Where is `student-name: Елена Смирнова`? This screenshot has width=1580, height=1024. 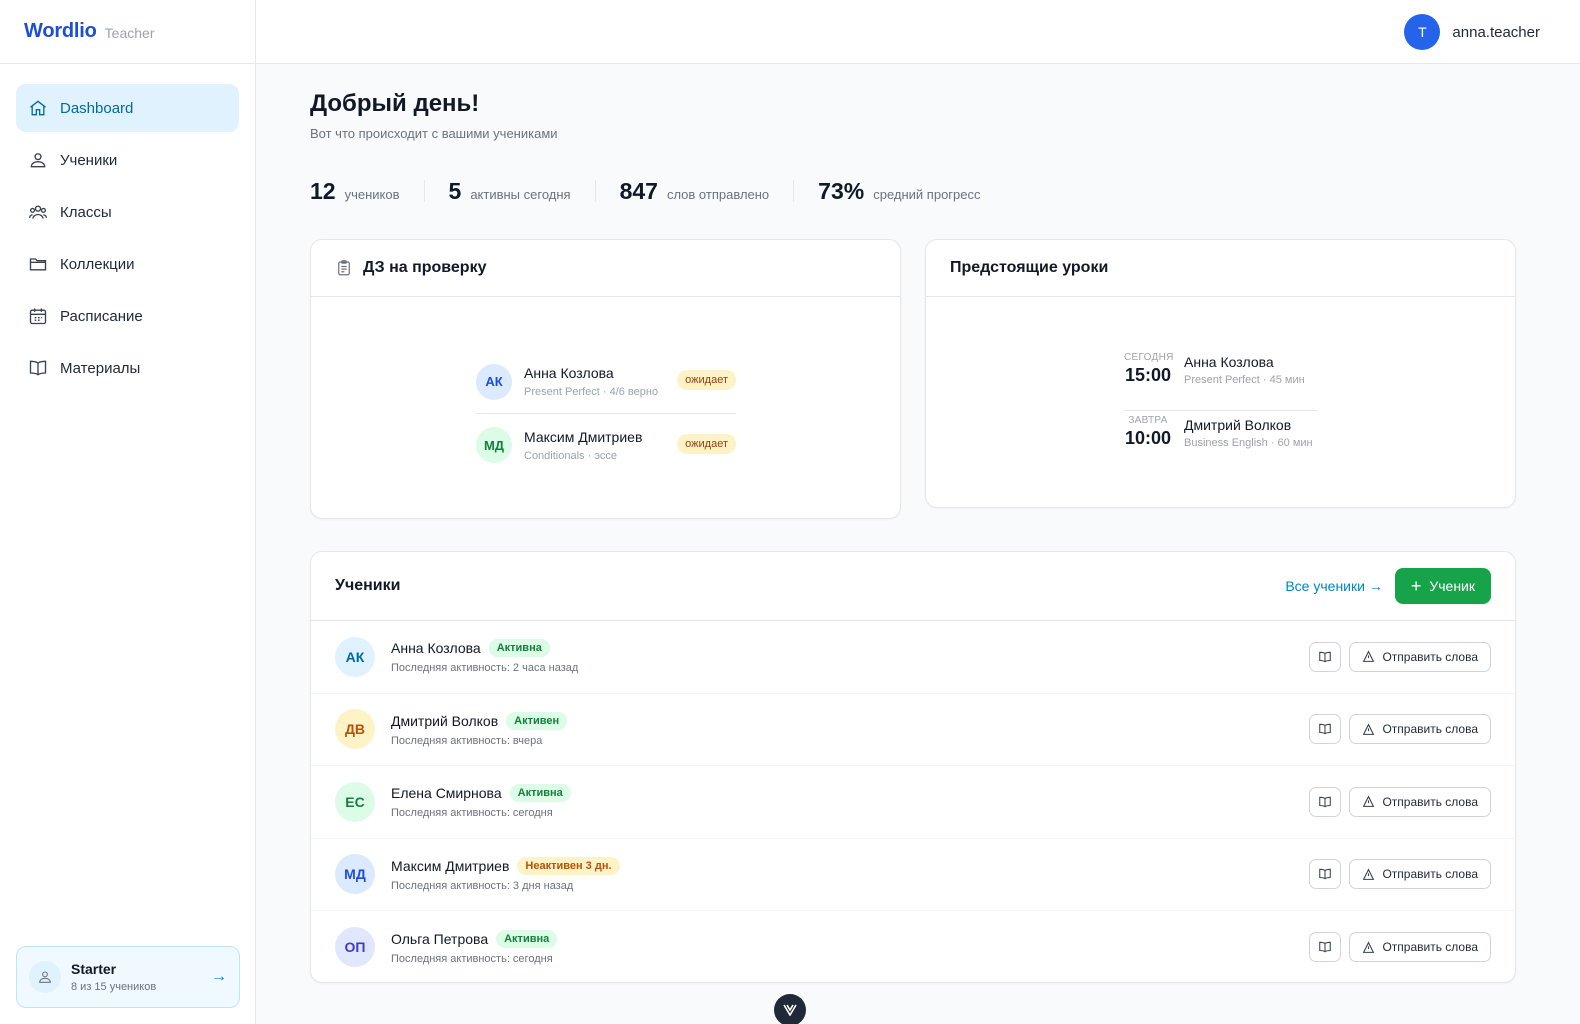 student-name: Елена Смирнова is located at coordinates (446, 793).